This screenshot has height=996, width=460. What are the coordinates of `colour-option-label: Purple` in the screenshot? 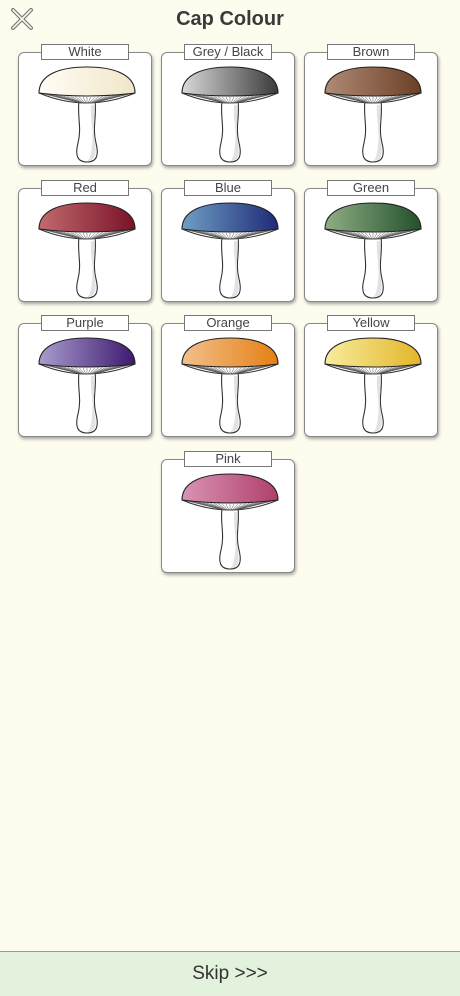 It's located at (85, 323).